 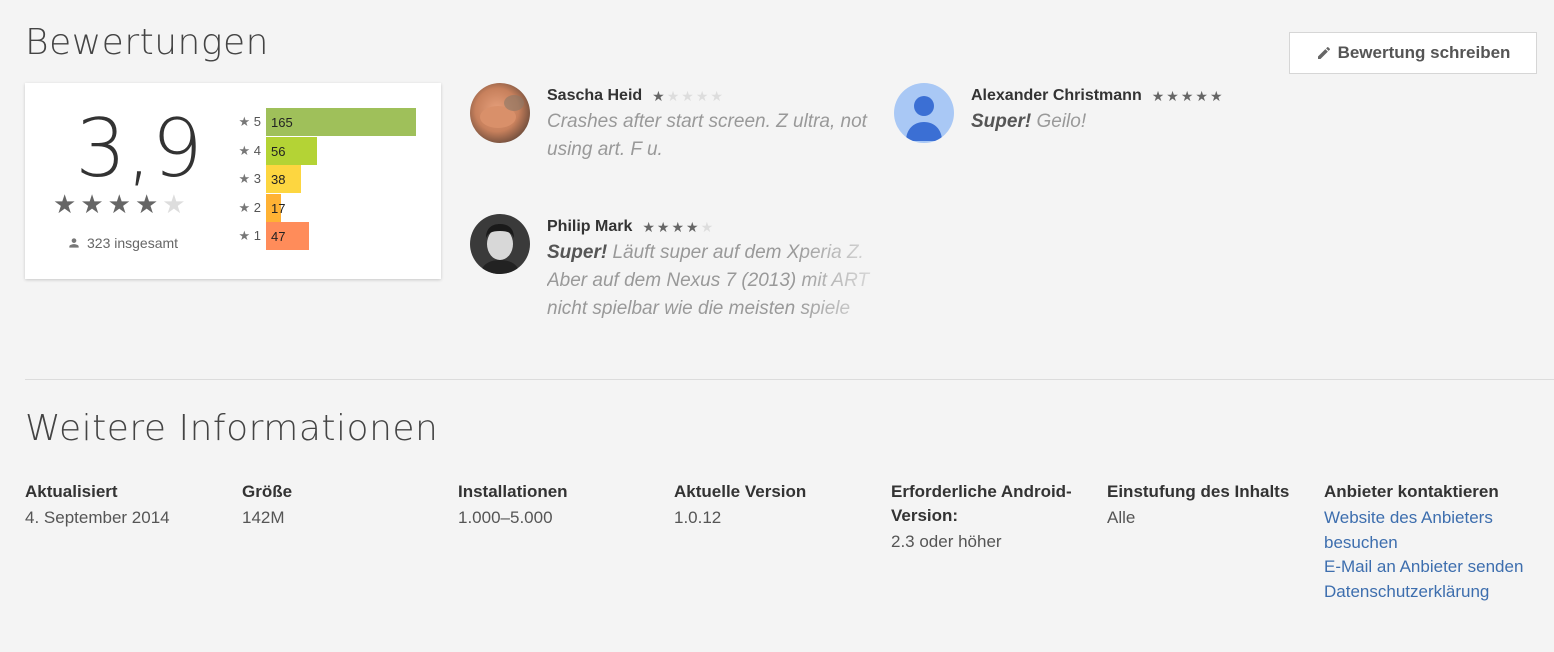 I want to click on reviewer-name: Alexander Christmann, so click(x=1056, y=95).